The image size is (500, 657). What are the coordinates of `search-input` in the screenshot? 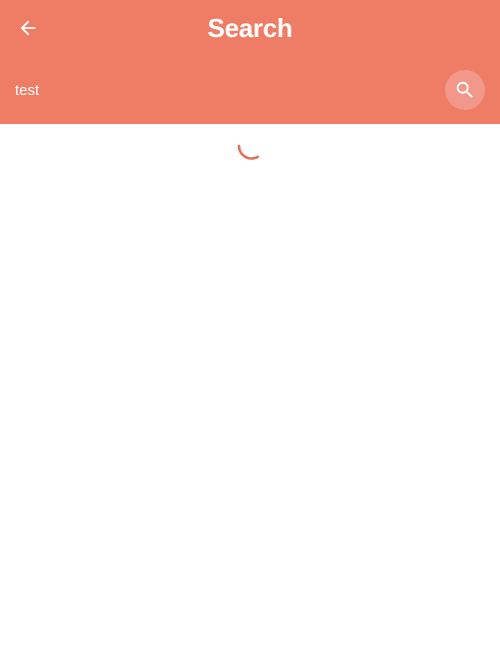 It's located at (220, 90).